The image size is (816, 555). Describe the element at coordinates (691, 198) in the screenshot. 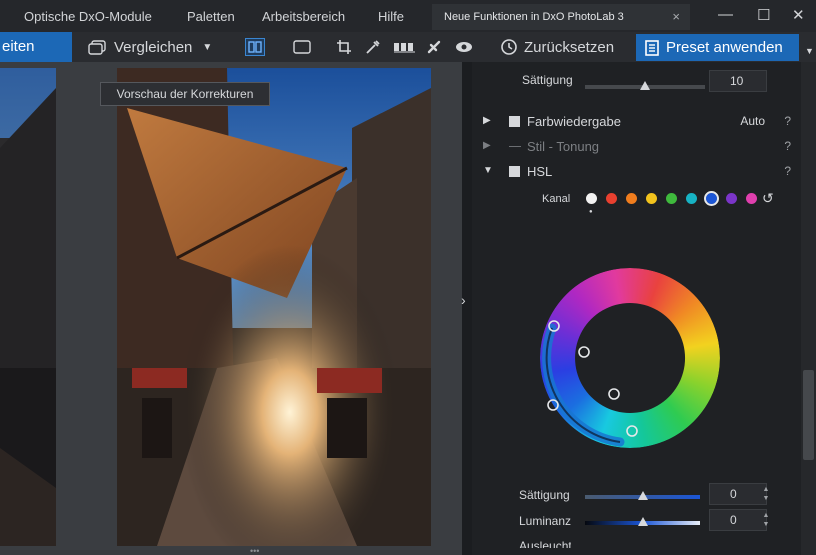

I see `channel-dot-cyan` at that location.